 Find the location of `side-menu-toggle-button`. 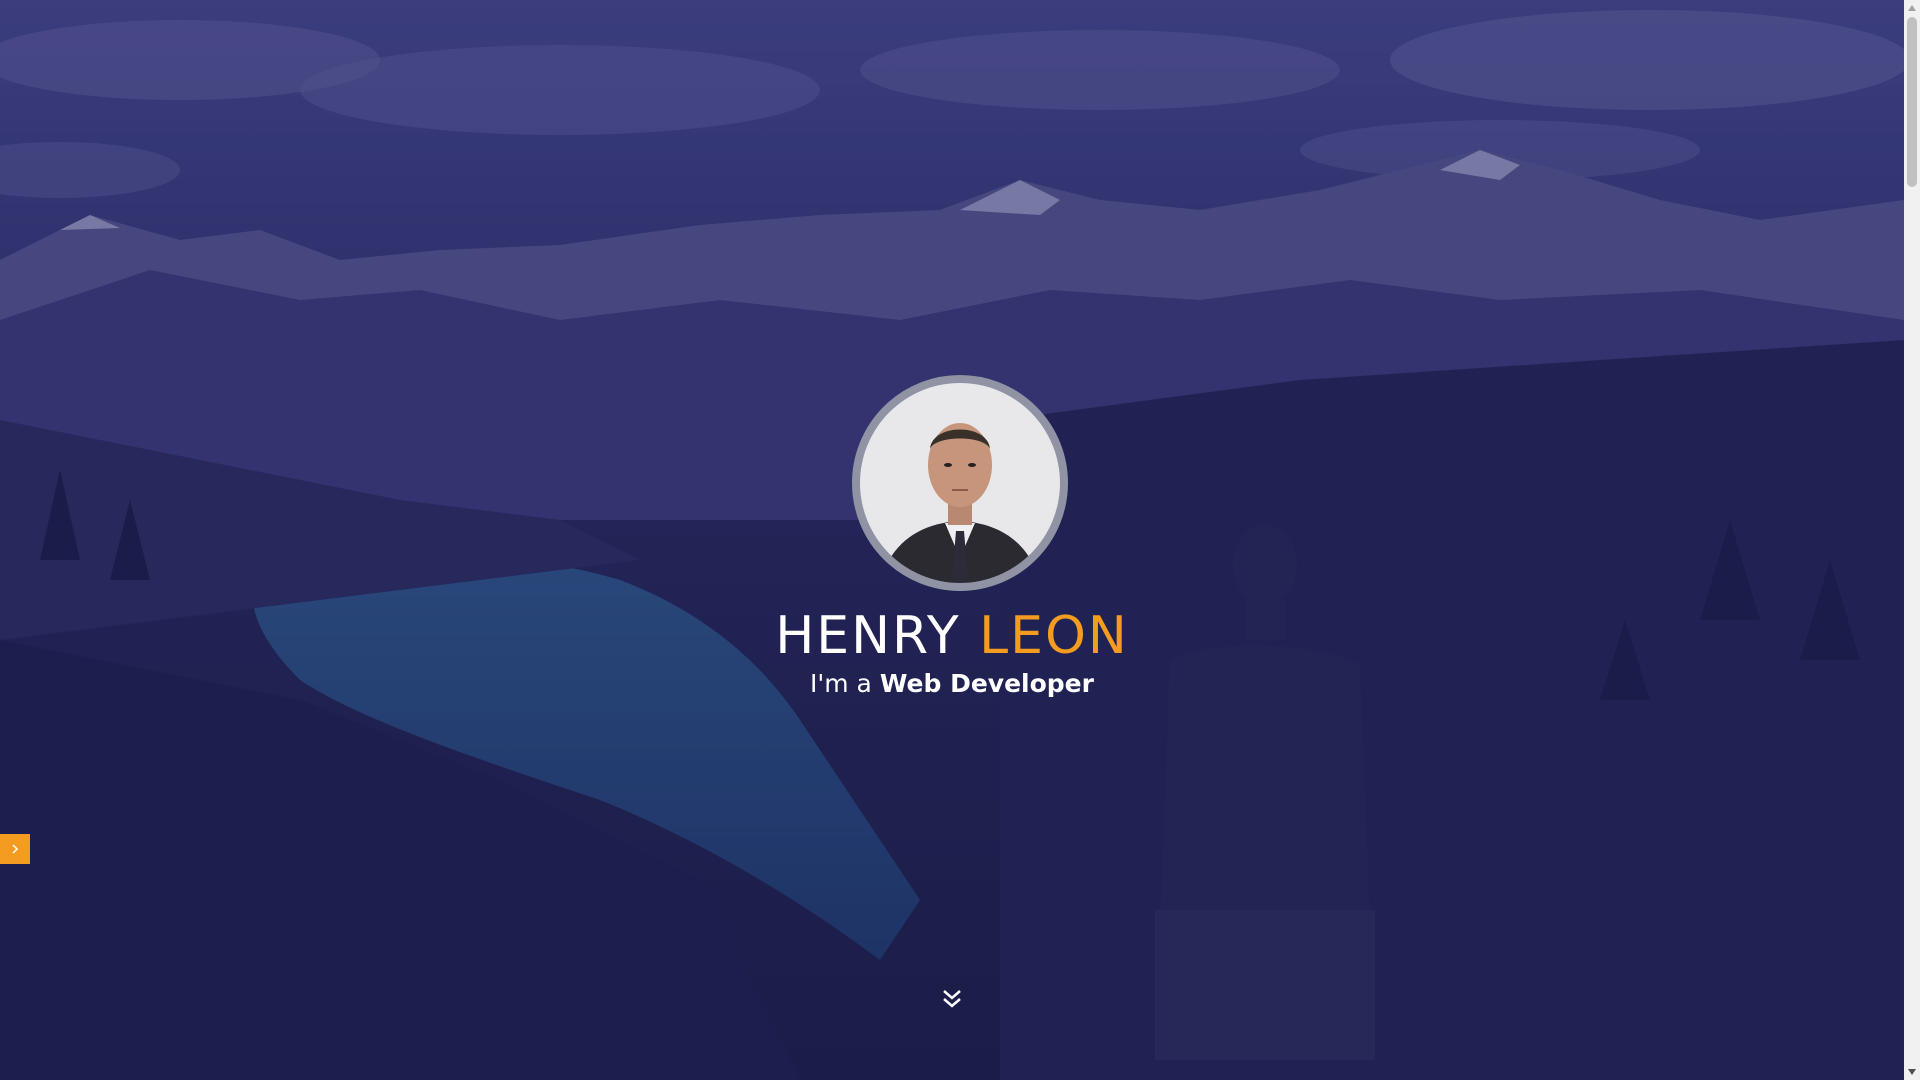

side-menu-toggle-button is located at coordinates (15, 849).